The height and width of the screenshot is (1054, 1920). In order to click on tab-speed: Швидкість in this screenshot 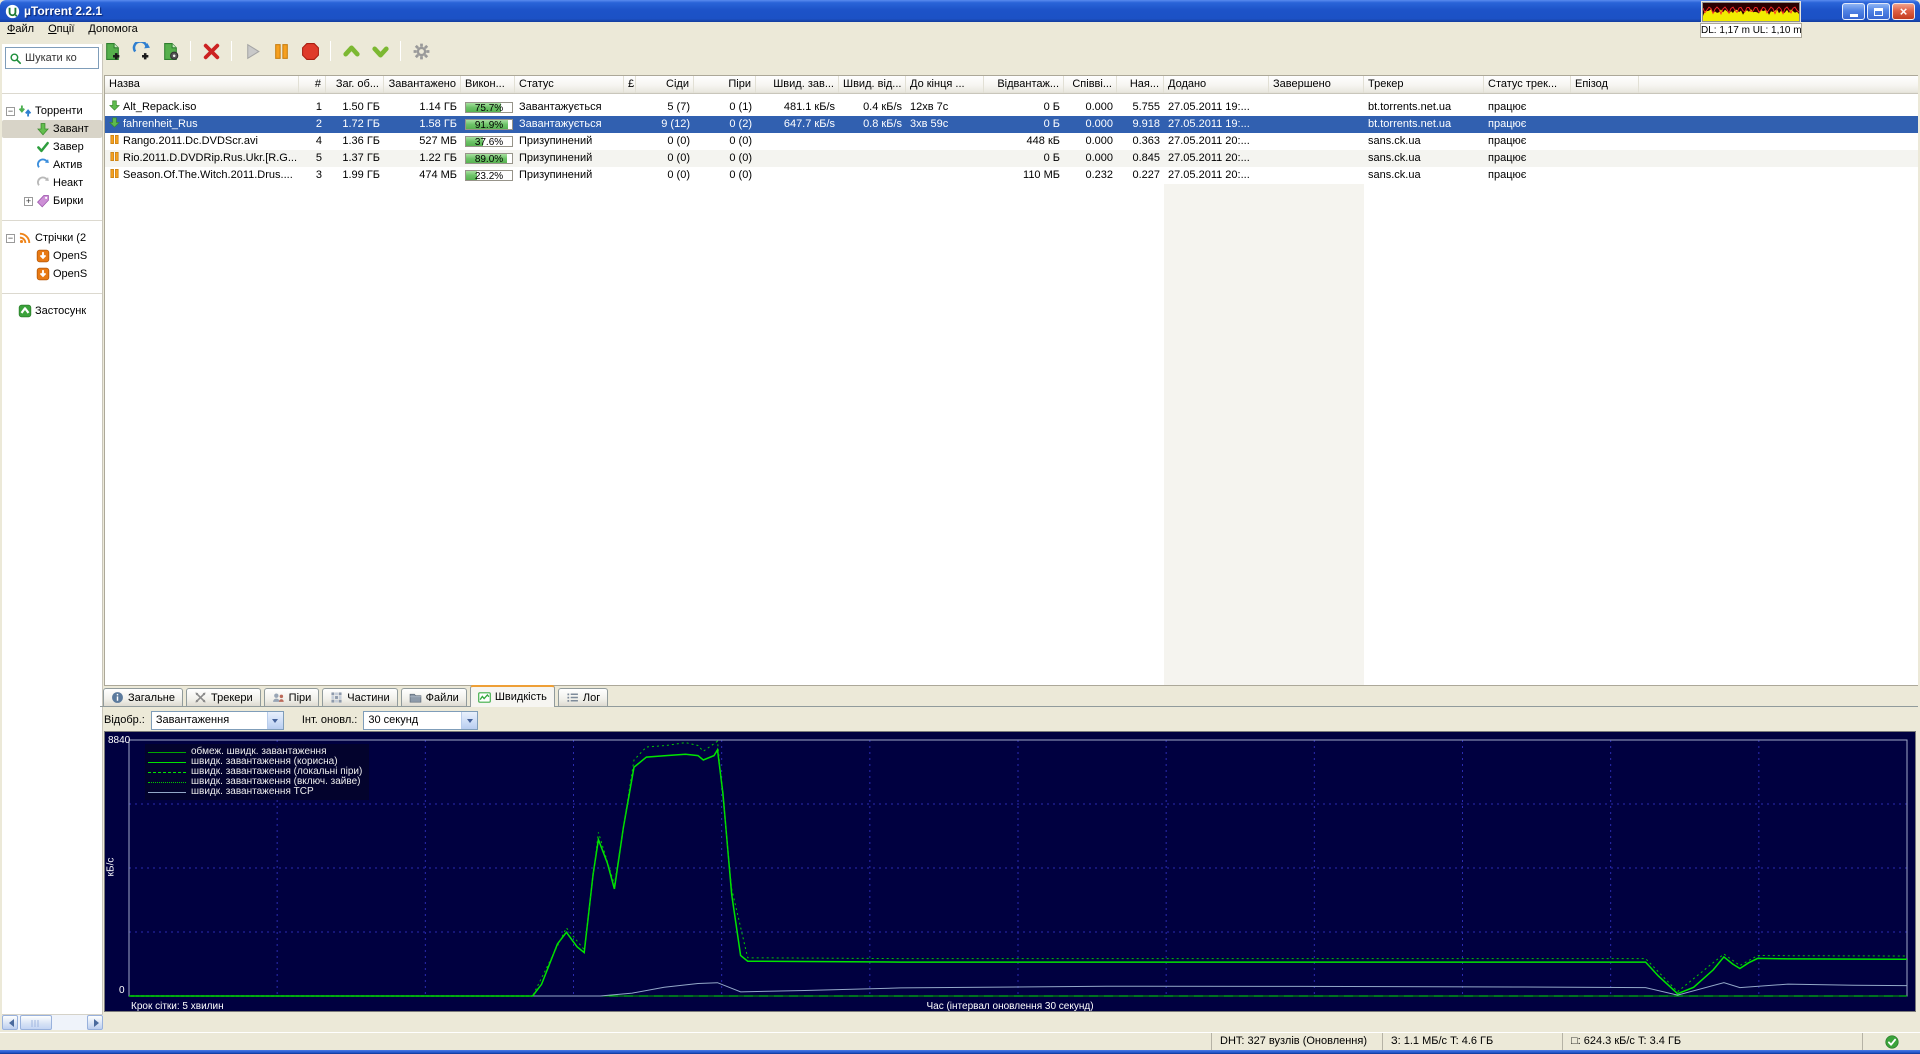, I will do `click(512, 696)`.